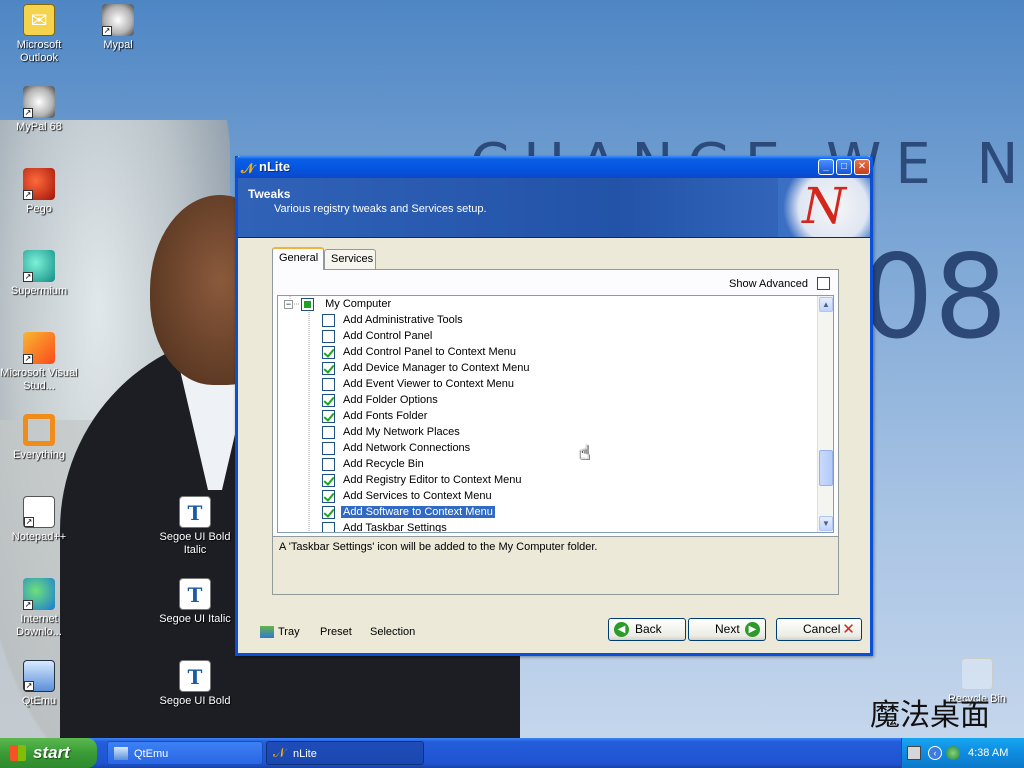 This screenshot has width=1024, height=768. I want to click on taskbar-button-qtemu: QtEmu, so click(185, 753).